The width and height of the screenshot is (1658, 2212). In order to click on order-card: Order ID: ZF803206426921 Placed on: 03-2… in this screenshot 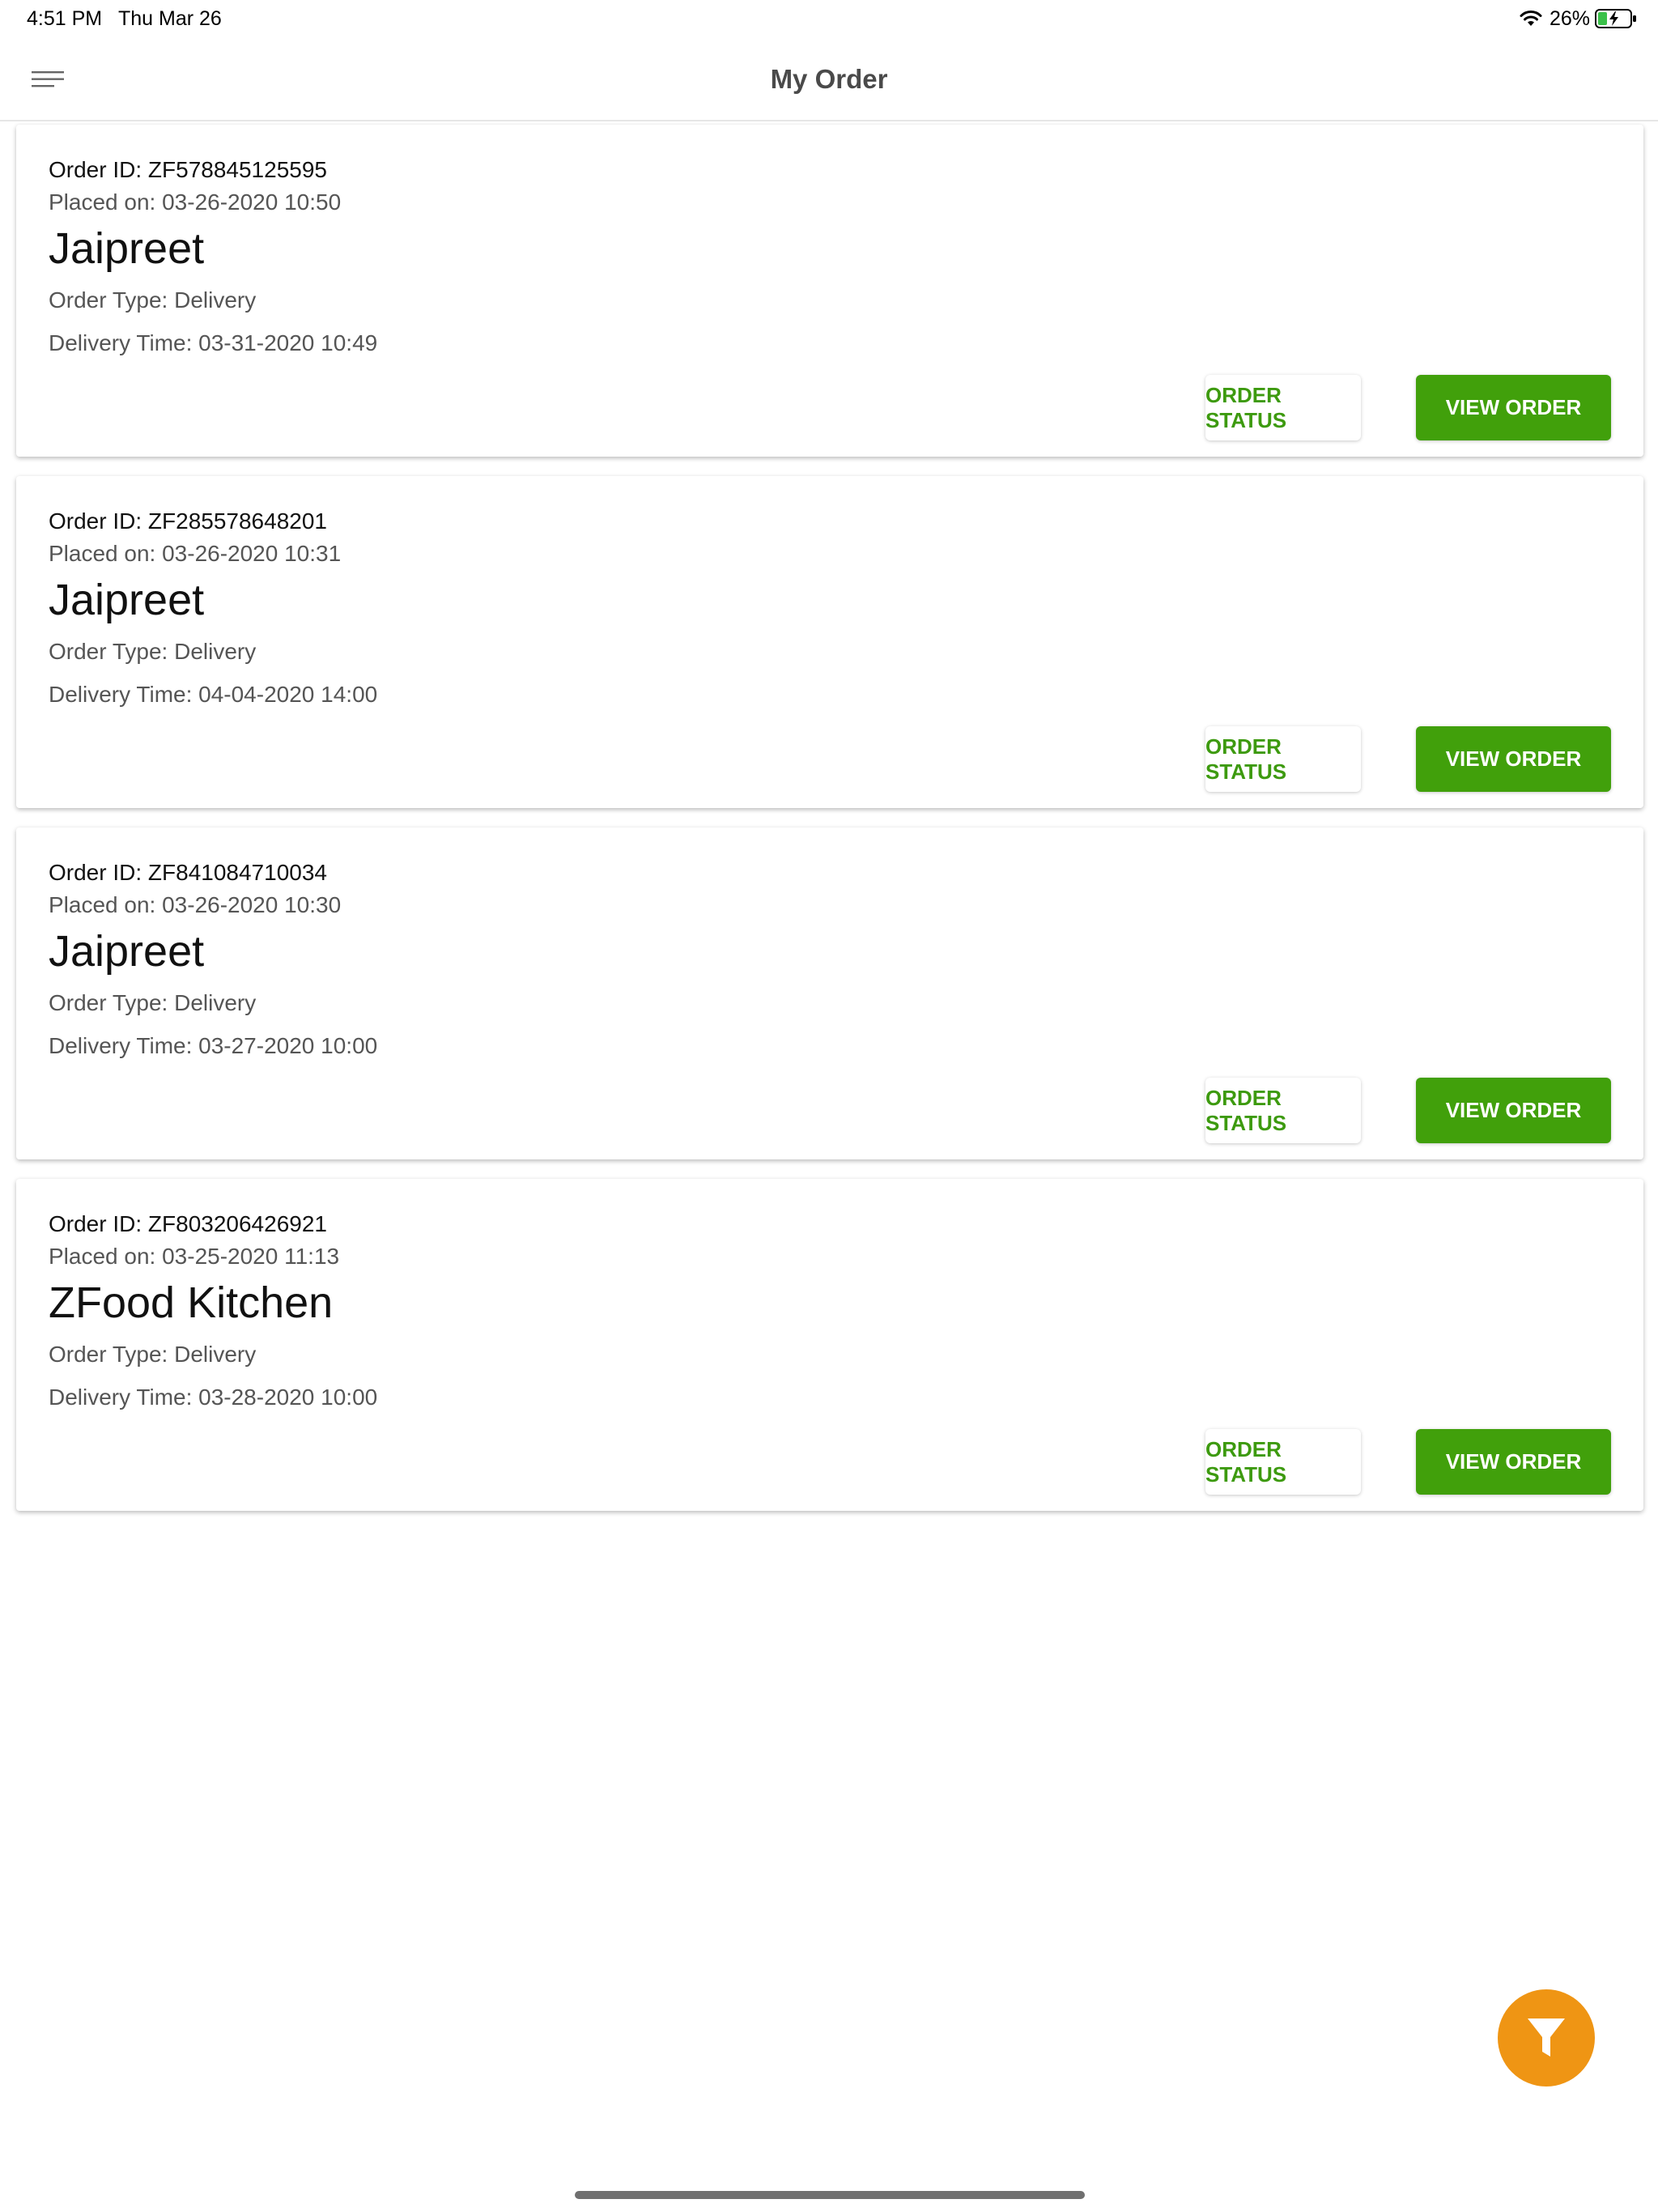, I will do `click(829, 1345)`.